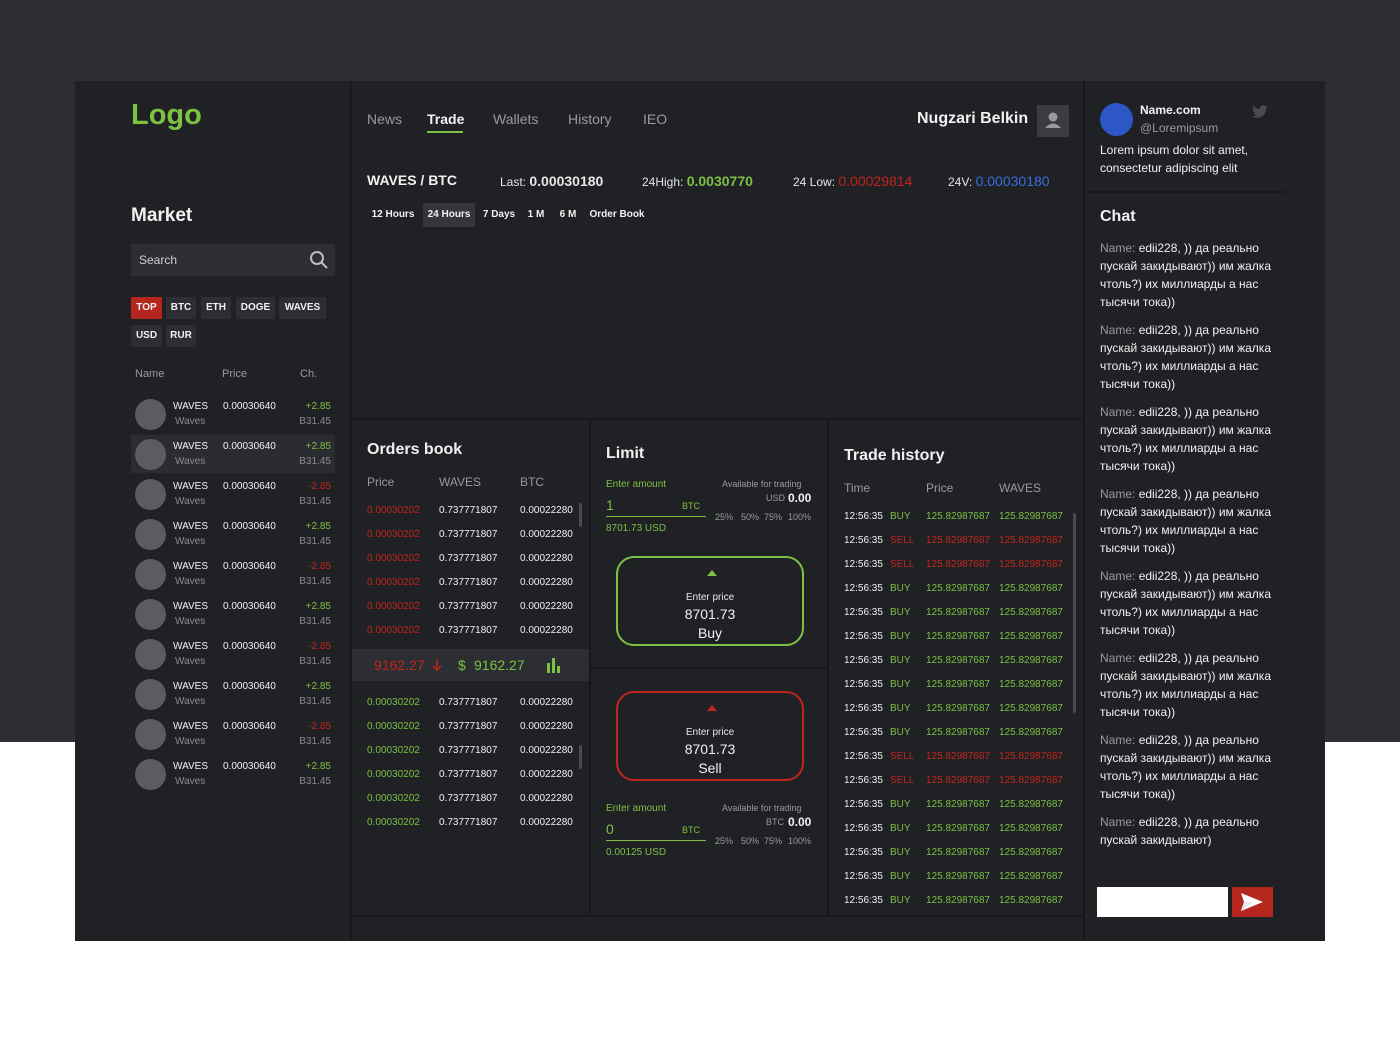 The height and width of the screenshot is (1041, 1400). Describe the element at coordinates (449, 215) in the screenshot. I see `timeframe-24h: 24 Hours` at that location.